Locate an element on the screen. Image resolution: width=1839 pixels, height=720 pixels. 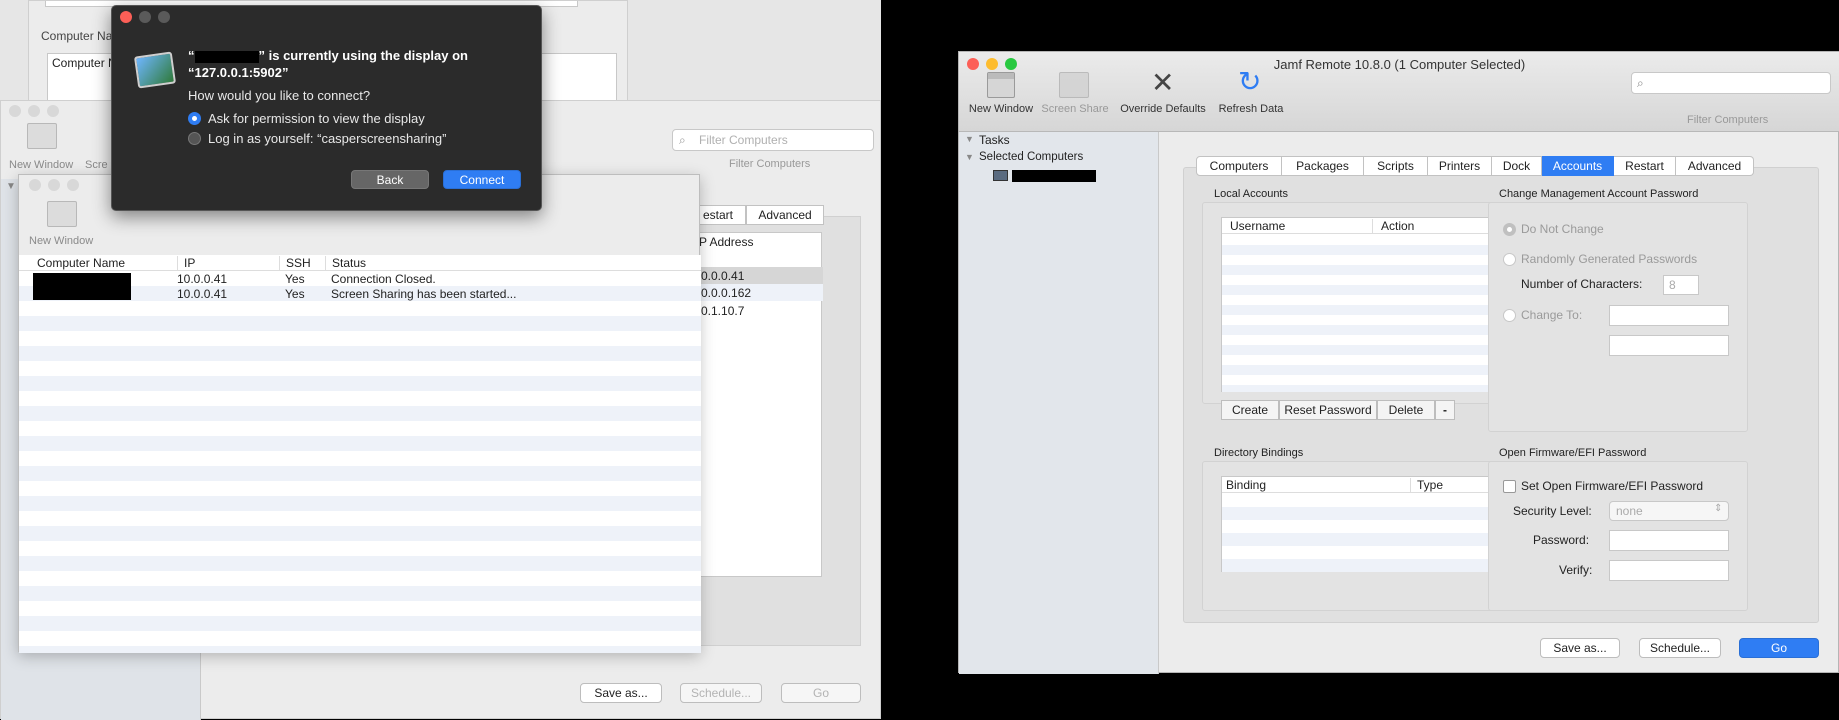
option-ask-permission-label: Ask for permission to view the display is located at coordinates (316, 118).